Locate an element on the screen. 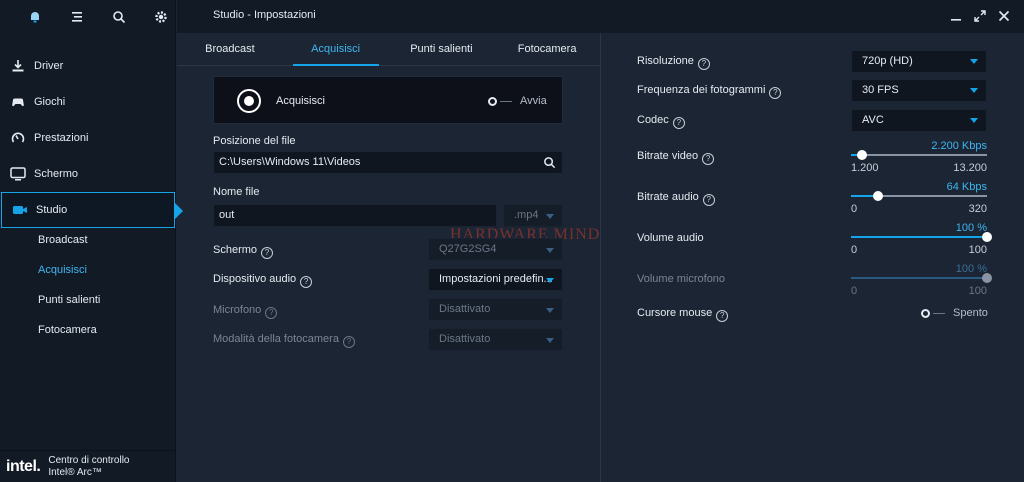 The height and width of the screenshot is (482, 1024). audio-bitrate-slider: 64 Kbps 0 320 is located at coordinates (919, 201).